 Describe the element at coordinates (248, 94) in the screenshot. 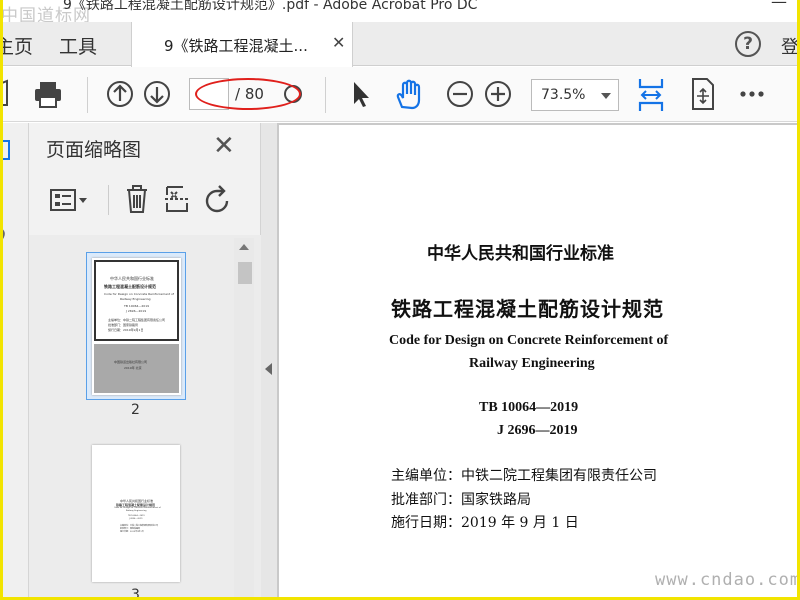

I see `red-highlight-circle` at that location.